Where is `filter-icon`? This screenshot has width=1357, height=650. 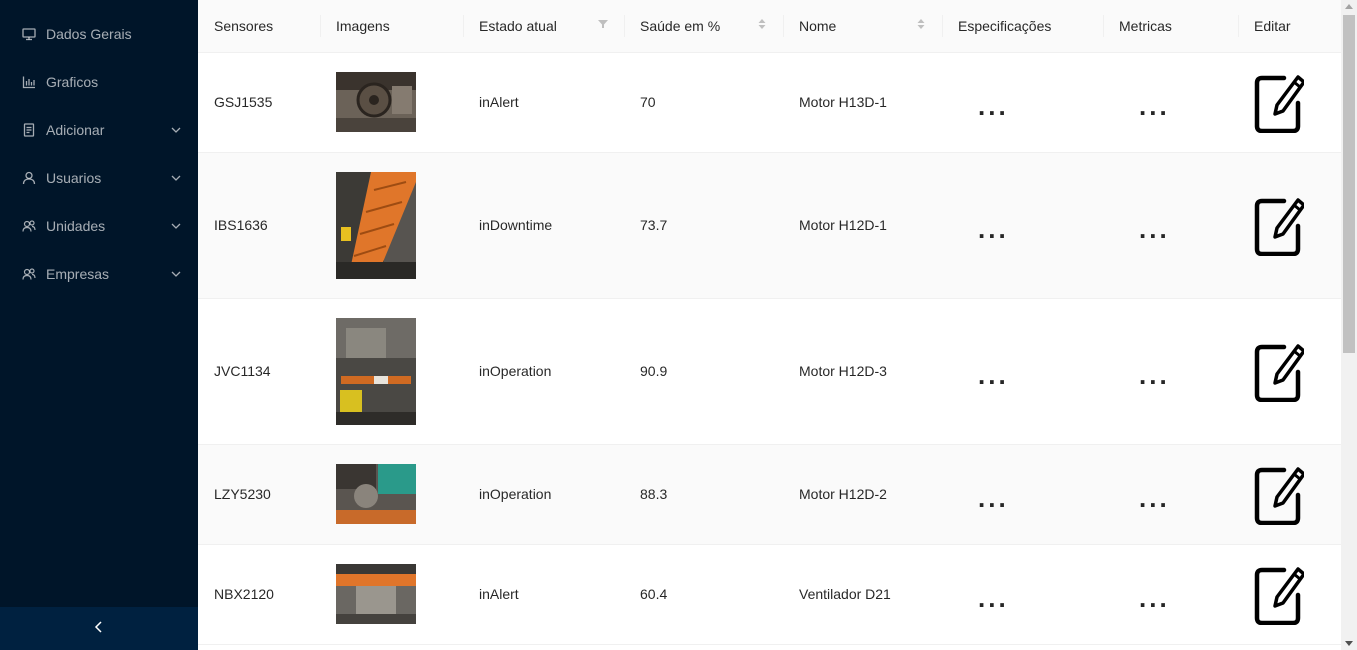 filter-icon is located at coordinates (603, 25).